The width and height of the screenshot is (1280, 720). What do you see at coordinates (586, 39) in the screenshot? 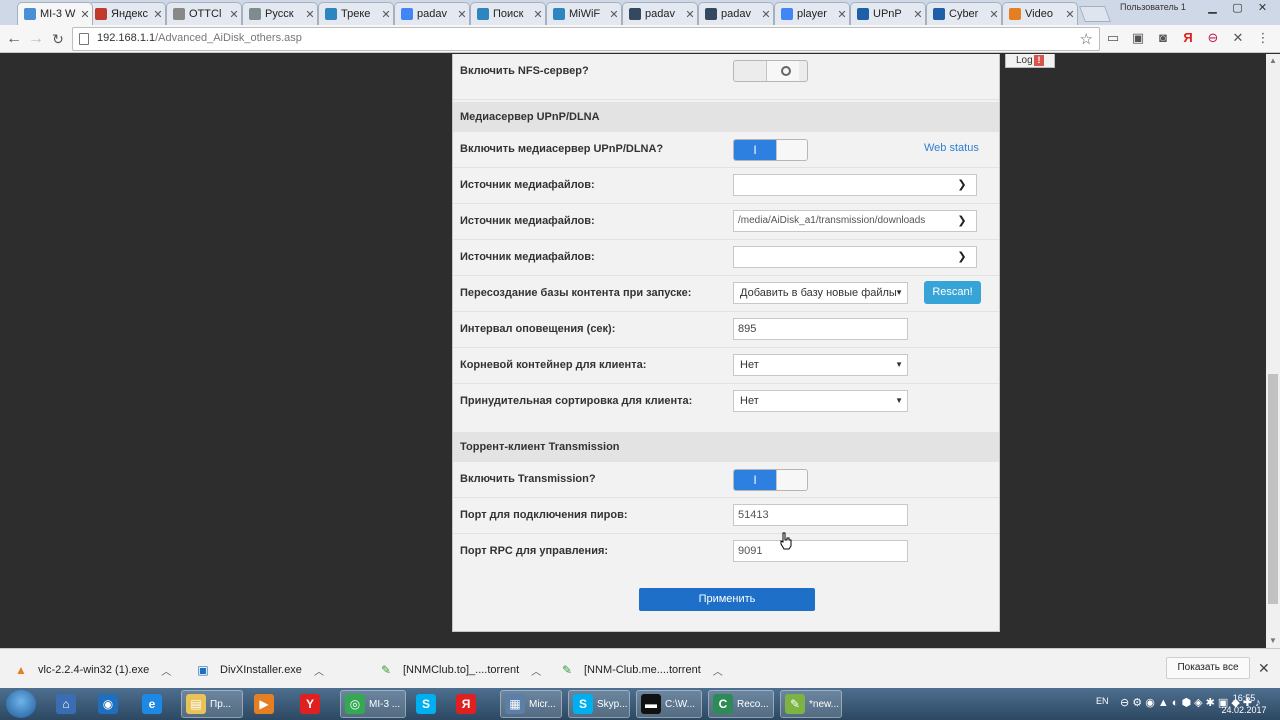
I see `address-bar: 192.168.1.1/Advanced_AiDisk_others.asp ☆` at bounding box center [586, 39].